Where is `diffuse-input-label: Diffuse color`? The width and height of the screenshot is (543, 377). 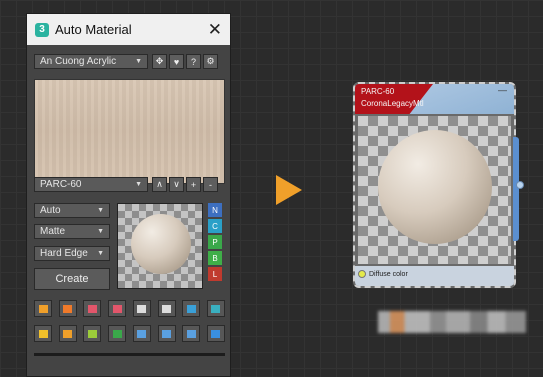 diffuse-input-label: Diffuse color is located at coordinates (388, 274).